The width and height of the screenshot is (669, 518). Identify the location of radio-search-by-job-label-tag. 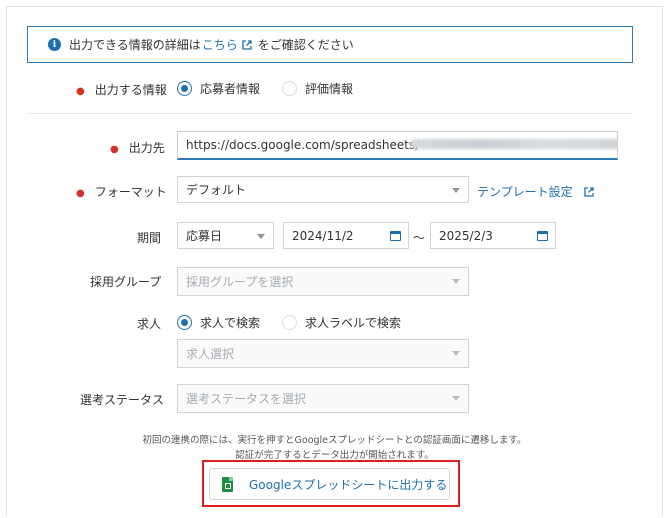
(290, 322).